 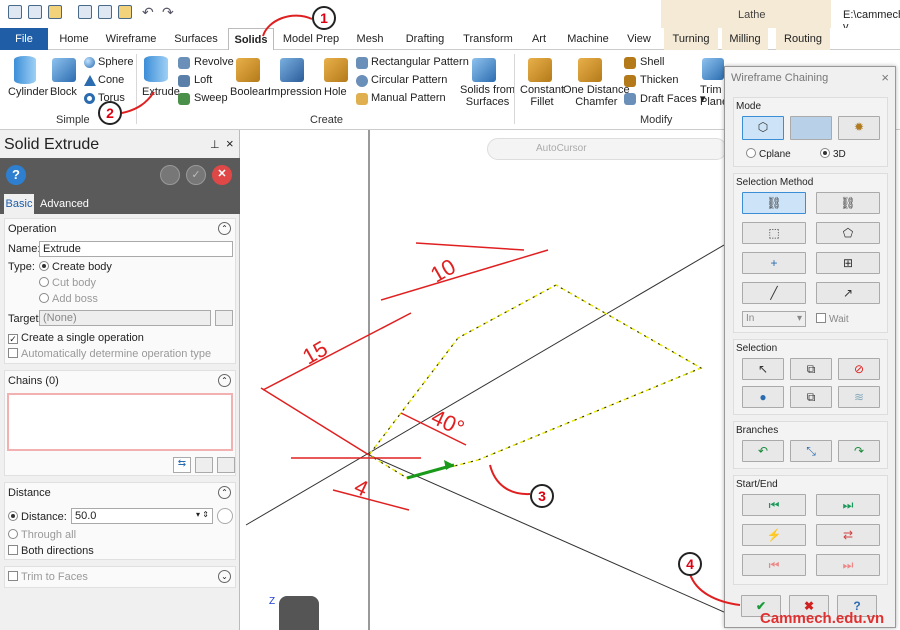 I want to click on solid-mode-icon, so click(x=811, y=128).